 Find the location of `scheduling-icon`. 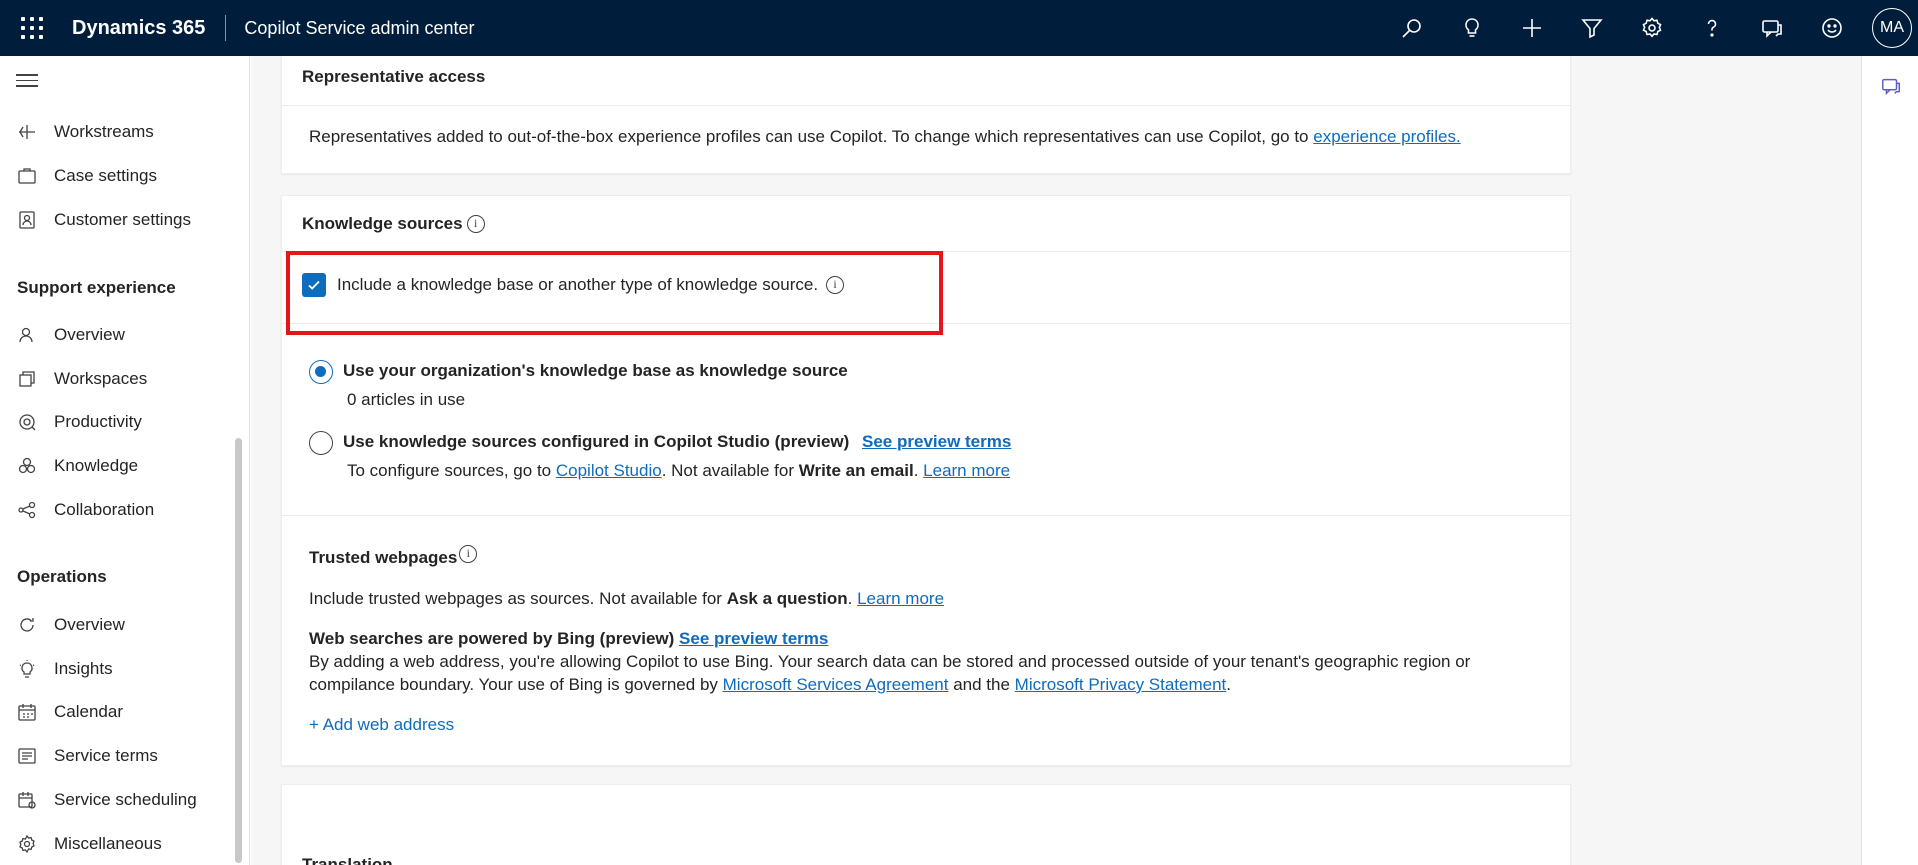

scheduling-icon is located at coordinates (27, 800).